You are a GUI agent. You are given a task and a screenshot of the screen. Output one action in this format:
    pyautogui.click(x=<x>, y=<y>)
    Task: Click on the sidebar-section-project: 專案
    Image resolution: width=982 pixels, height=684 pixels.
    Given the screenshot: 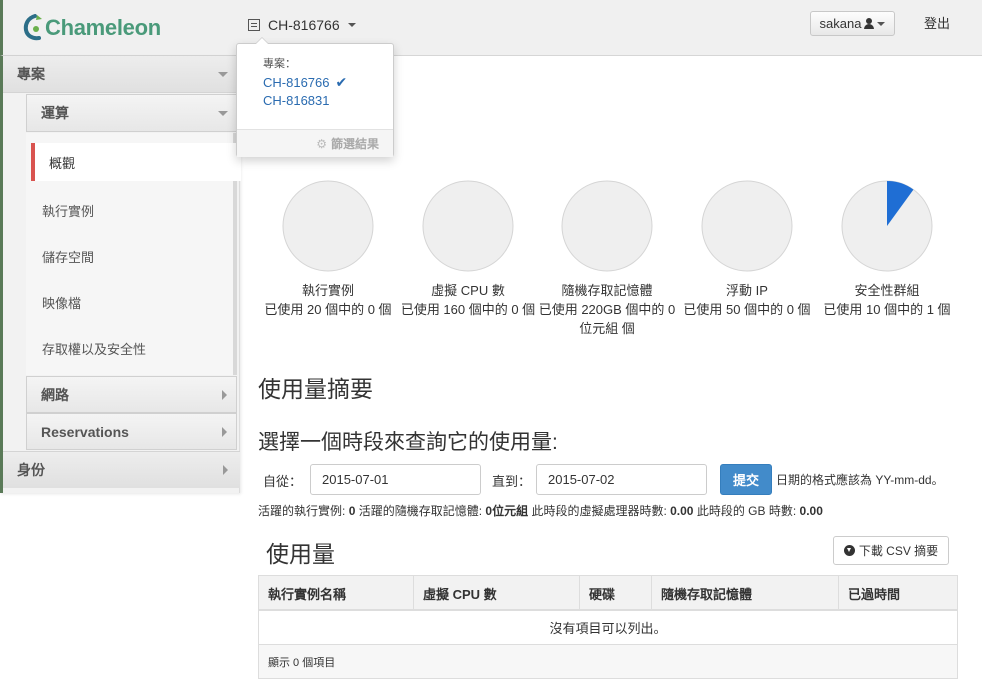 What is the action you would take?
    pyautogui.click(x=121, y=74)
    